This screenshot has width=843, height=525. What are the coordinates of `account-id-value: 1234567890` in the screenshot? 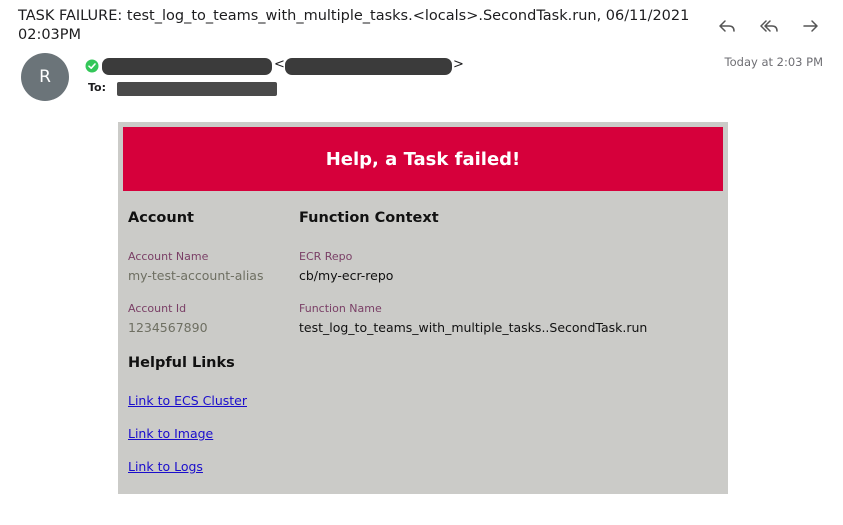 It's located at (168, 327).